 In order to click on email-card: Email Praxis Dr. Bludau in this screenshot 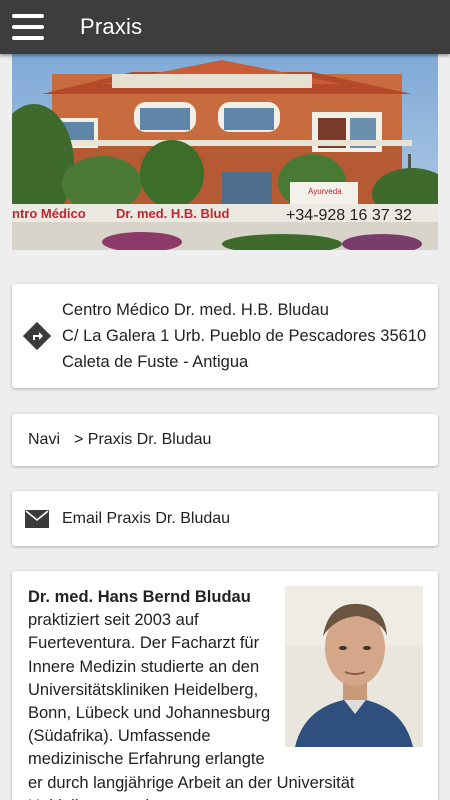, I will do `click(225, 518)`.